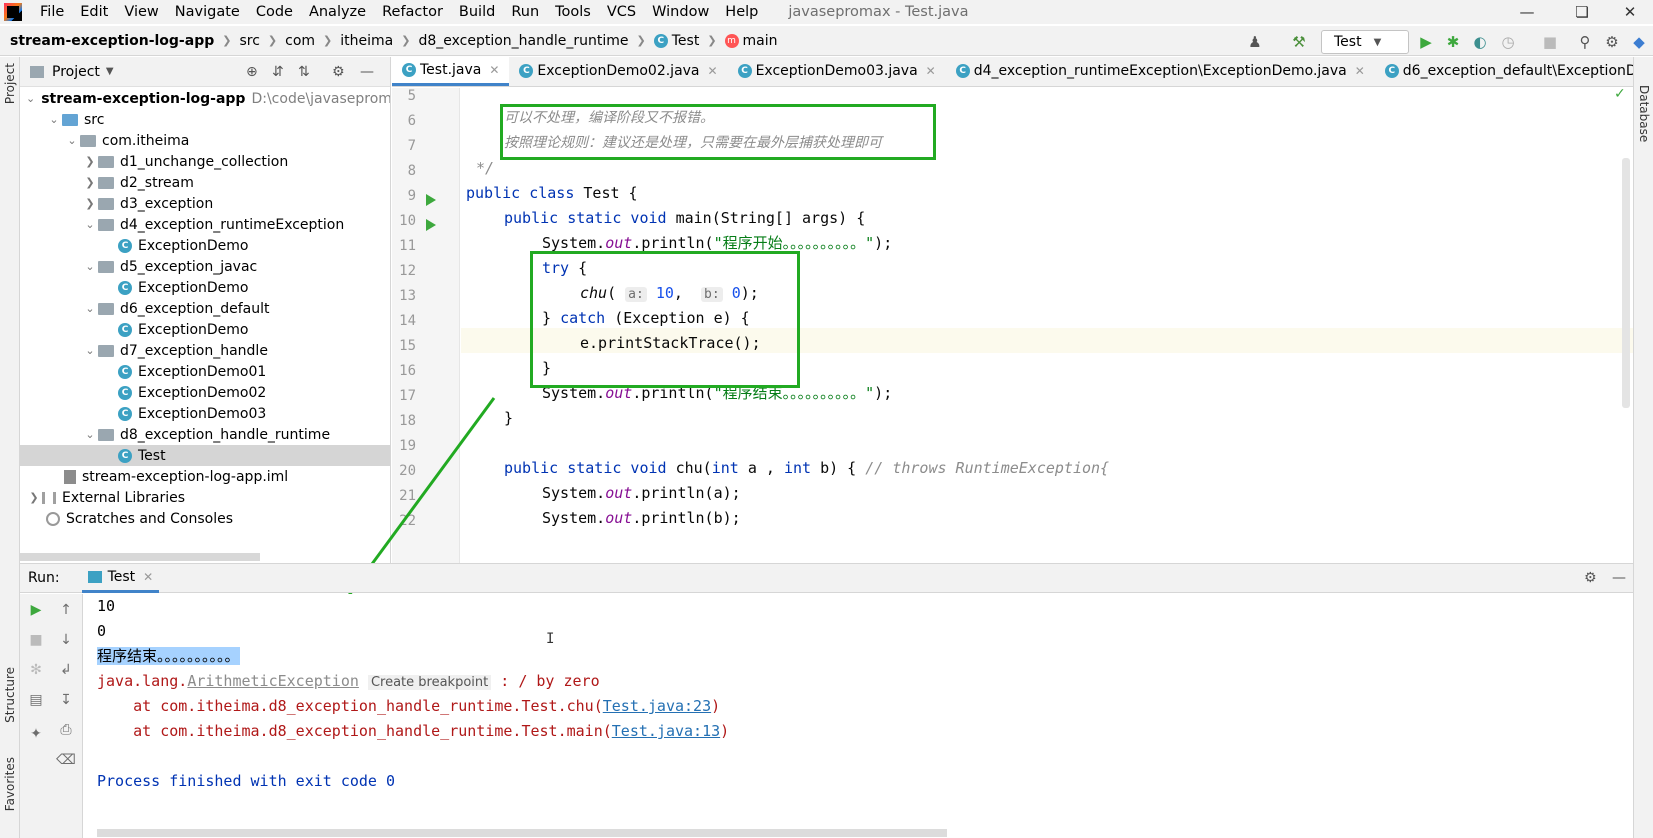 The image size is (1653, 838). Describe the element at coordinates (76, 72) in the screenshot. I see `project-panel-title: Project` at that location.